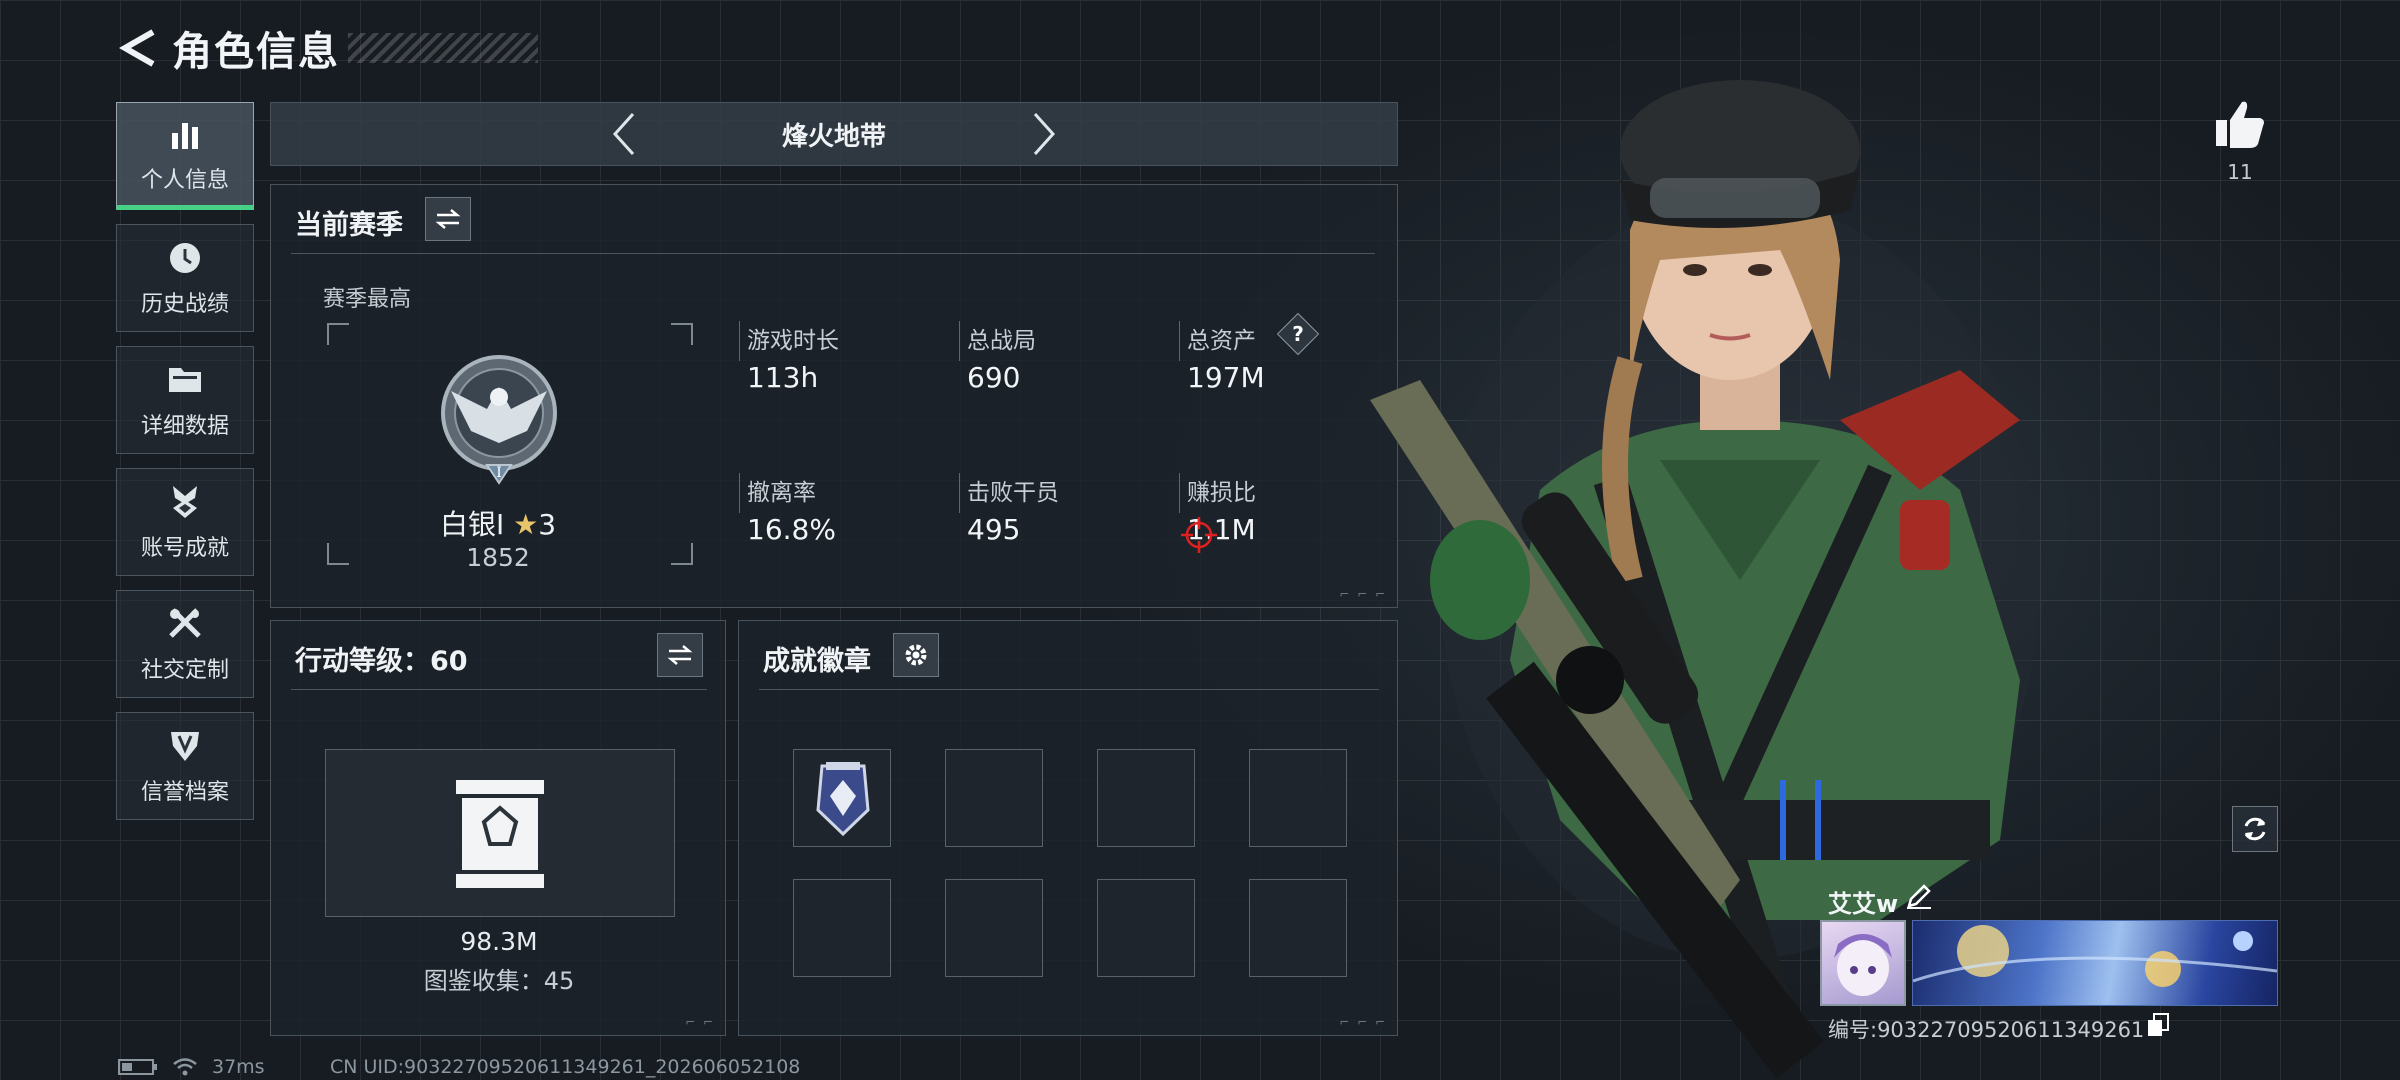  I want to click on build-info: CN UID:90322709520611349261_202606052108, so click(565, 1067).